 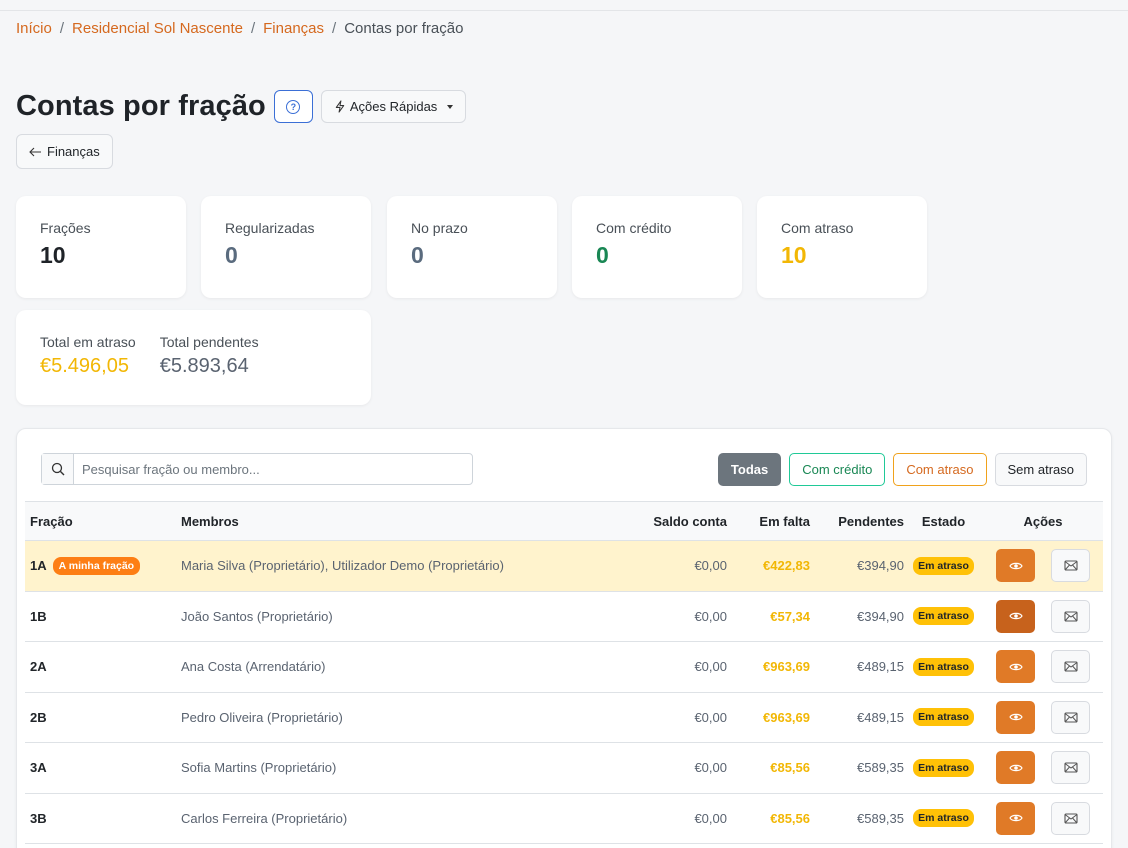 I want to click on search-group, so click(x=257, y=469).